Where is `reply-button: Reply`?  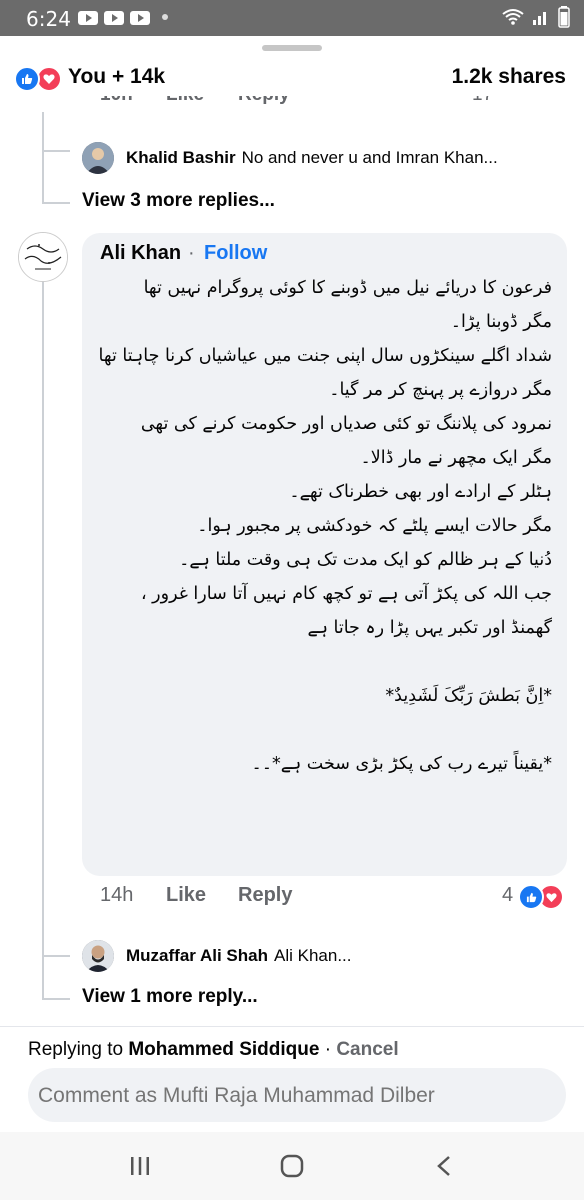 reply-button: Reply is located at coordinates (265, 895).